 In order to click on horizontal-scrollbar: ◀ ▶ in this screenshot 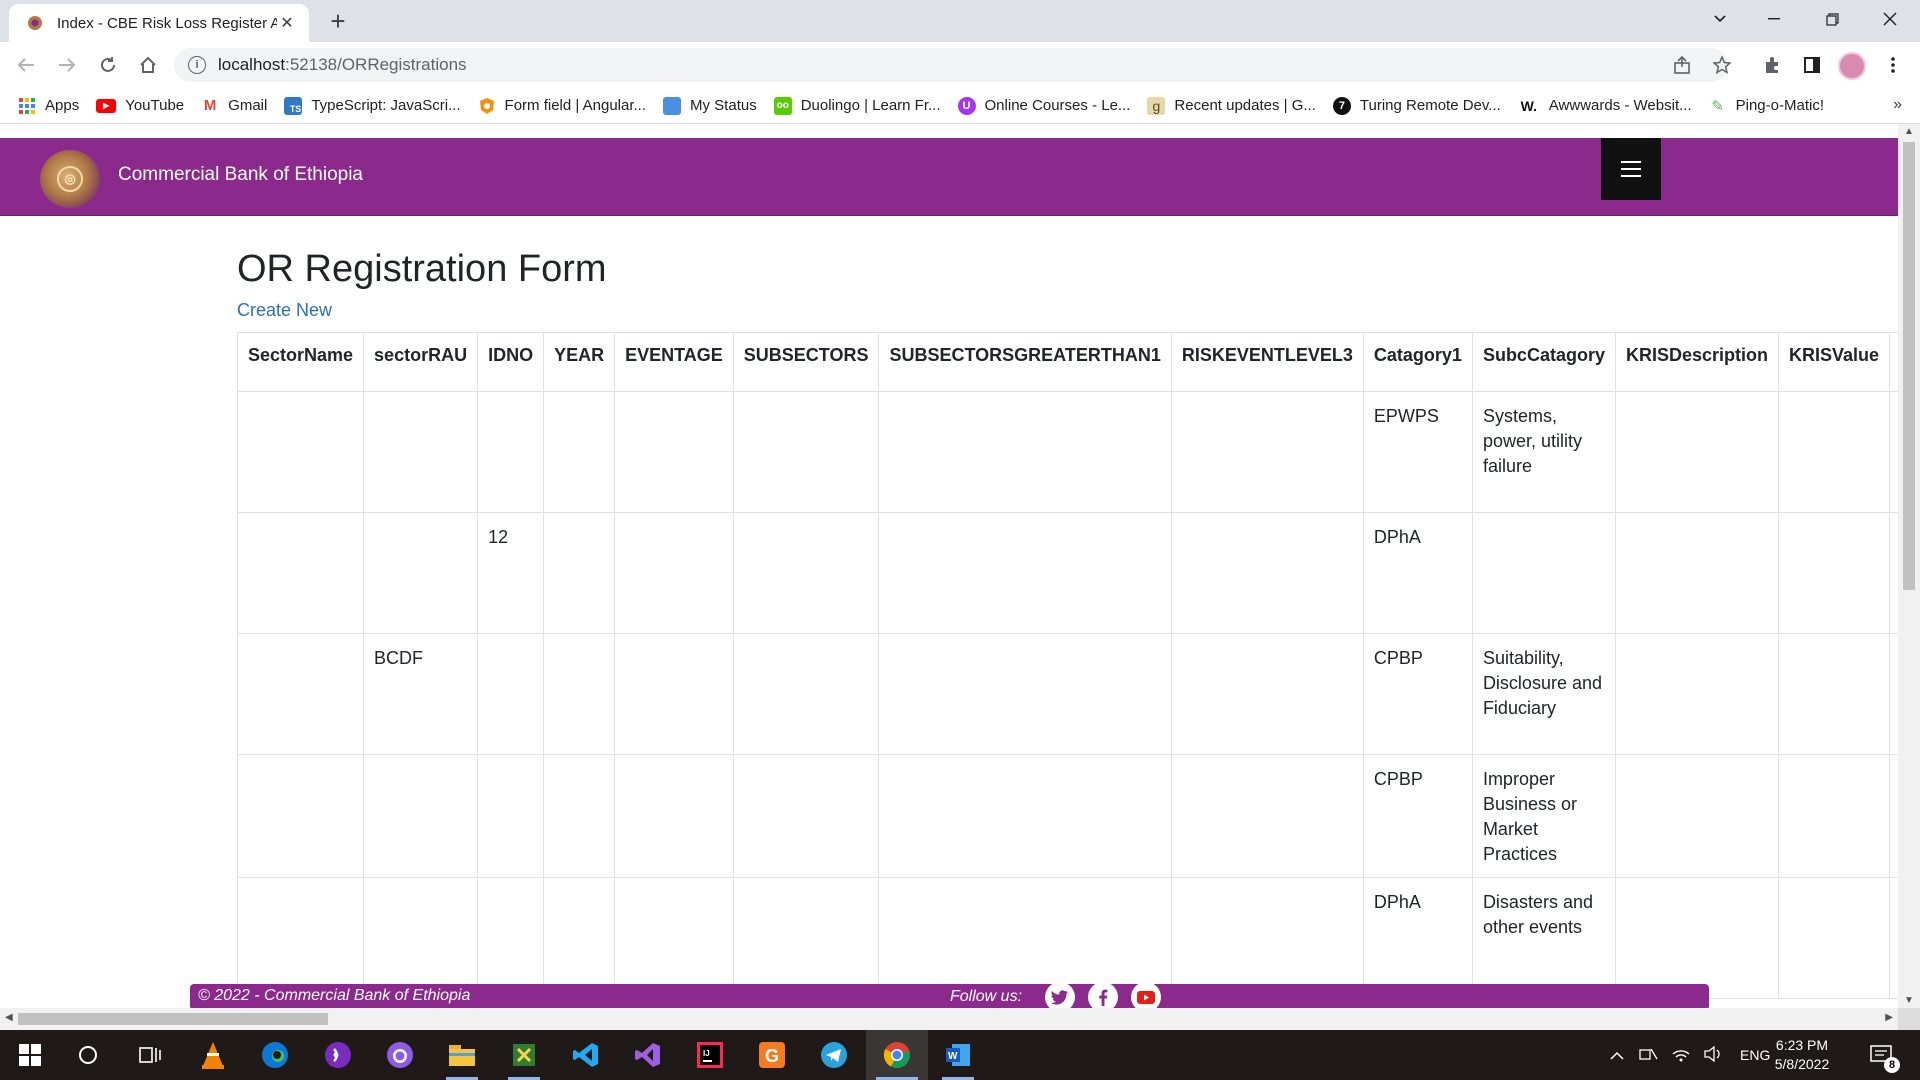, I will do `click(949, 1019)`.